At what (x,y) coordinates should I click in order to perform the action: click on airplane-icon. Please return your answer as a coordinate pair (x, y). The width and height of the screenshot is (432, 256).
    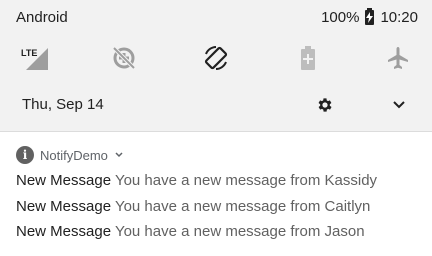
    Looking at the image, I should click on (398, 58).